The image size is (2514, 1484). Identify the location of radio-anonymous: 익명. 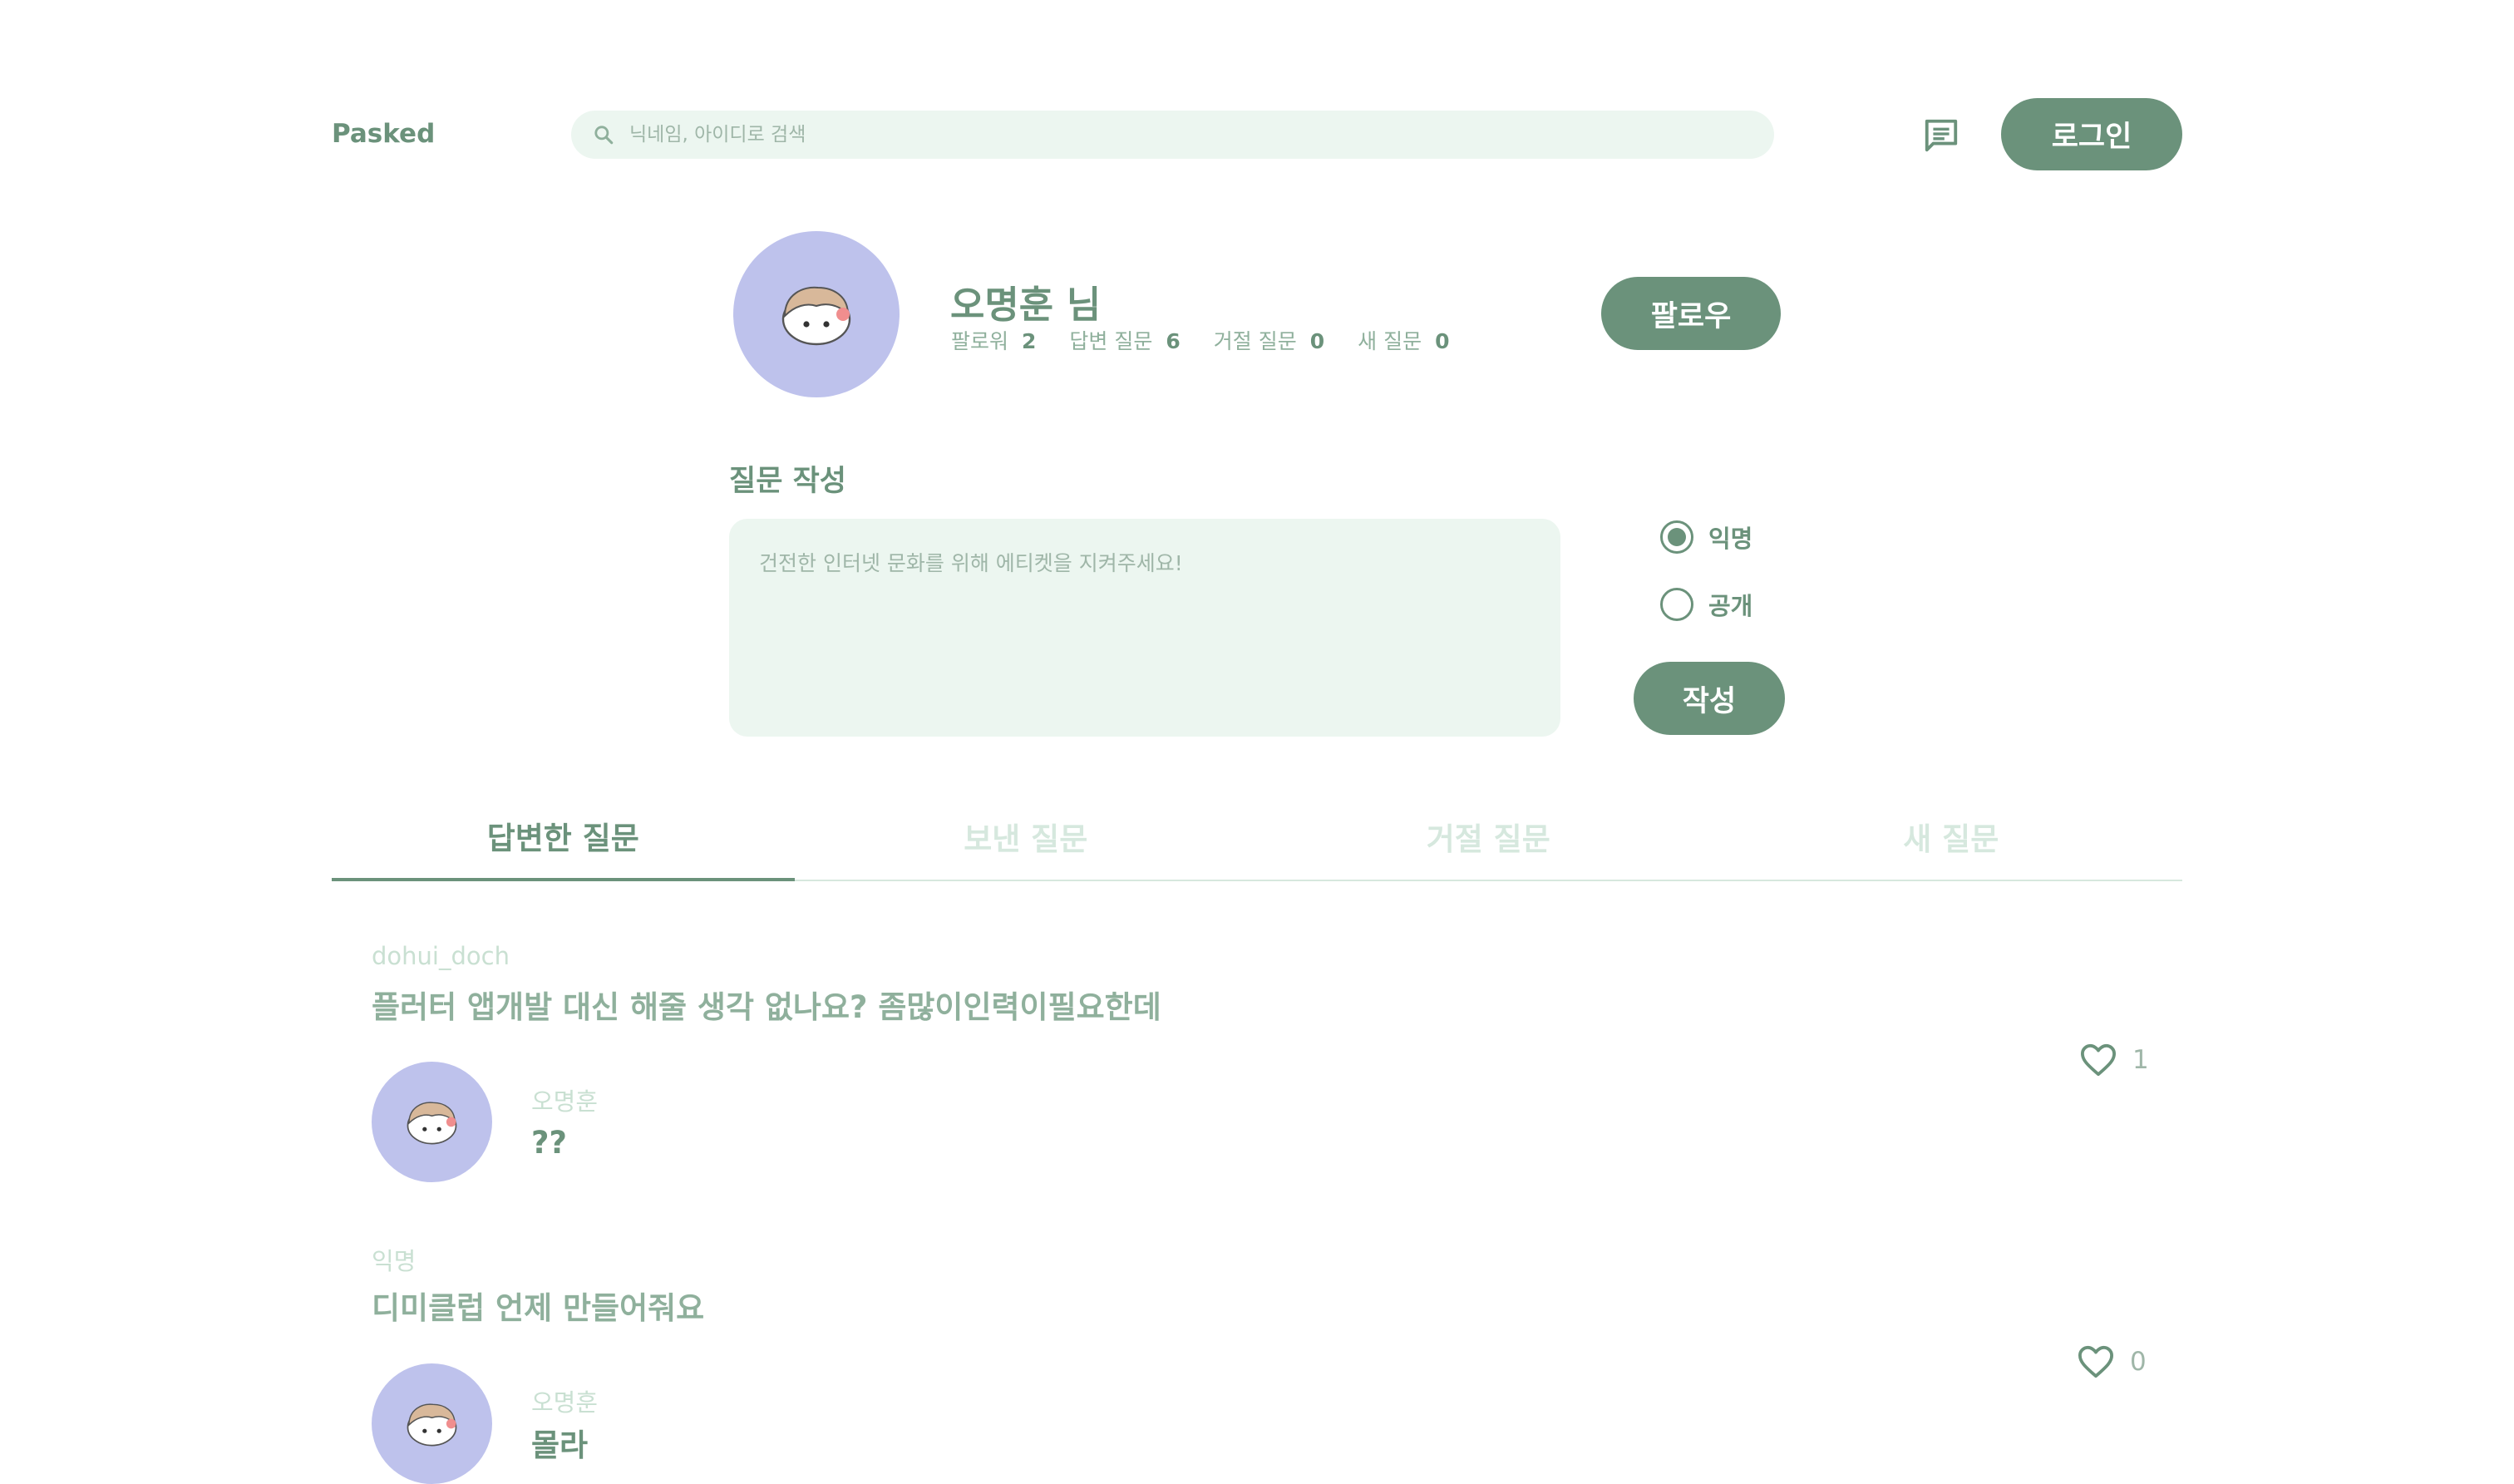
(1706, 537).